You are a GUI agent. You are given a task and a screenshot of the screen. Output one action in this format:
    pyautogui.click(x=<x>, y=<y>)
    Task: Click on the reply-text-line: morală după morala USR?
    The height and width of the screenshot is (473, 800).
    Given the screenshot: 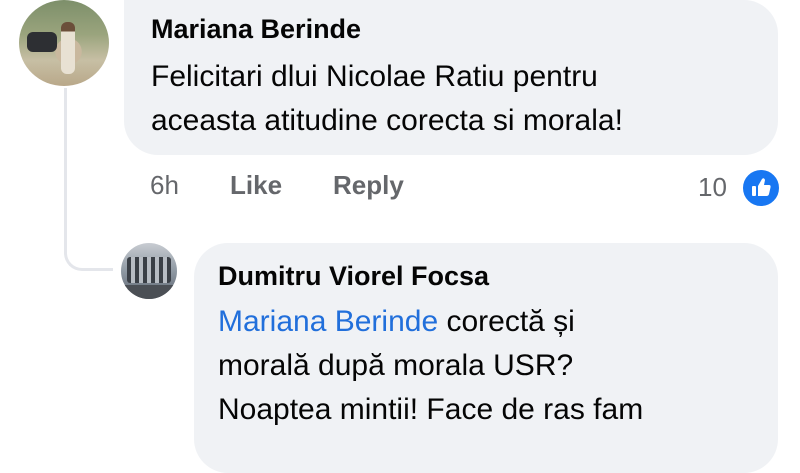 What is the action you would take?
    pyautogui.click(x=396, y=365)
    